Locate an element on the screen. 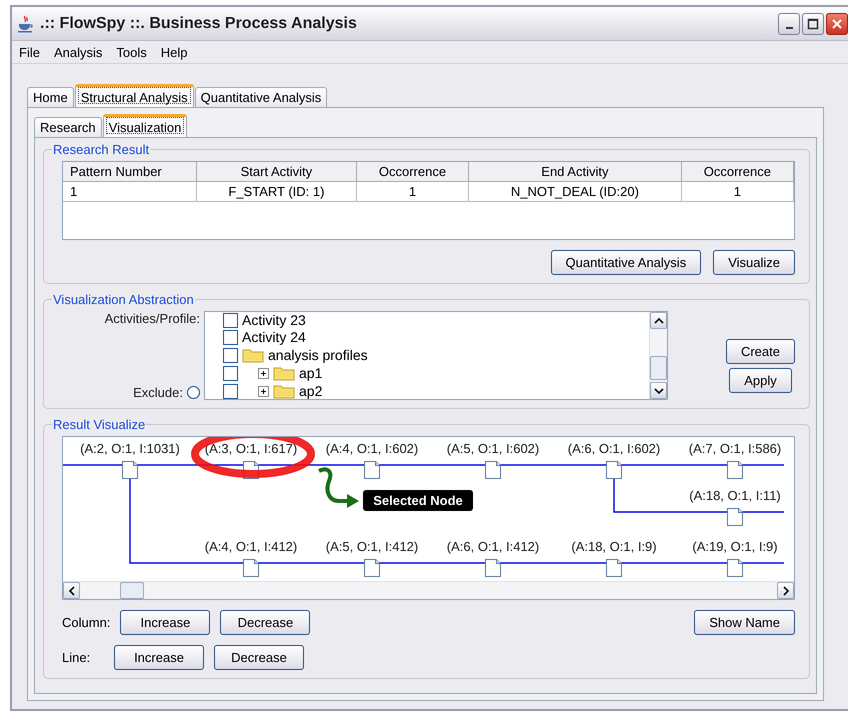  node-label: (A:4, O:1, I:412) is located at coordinates (251, 546).